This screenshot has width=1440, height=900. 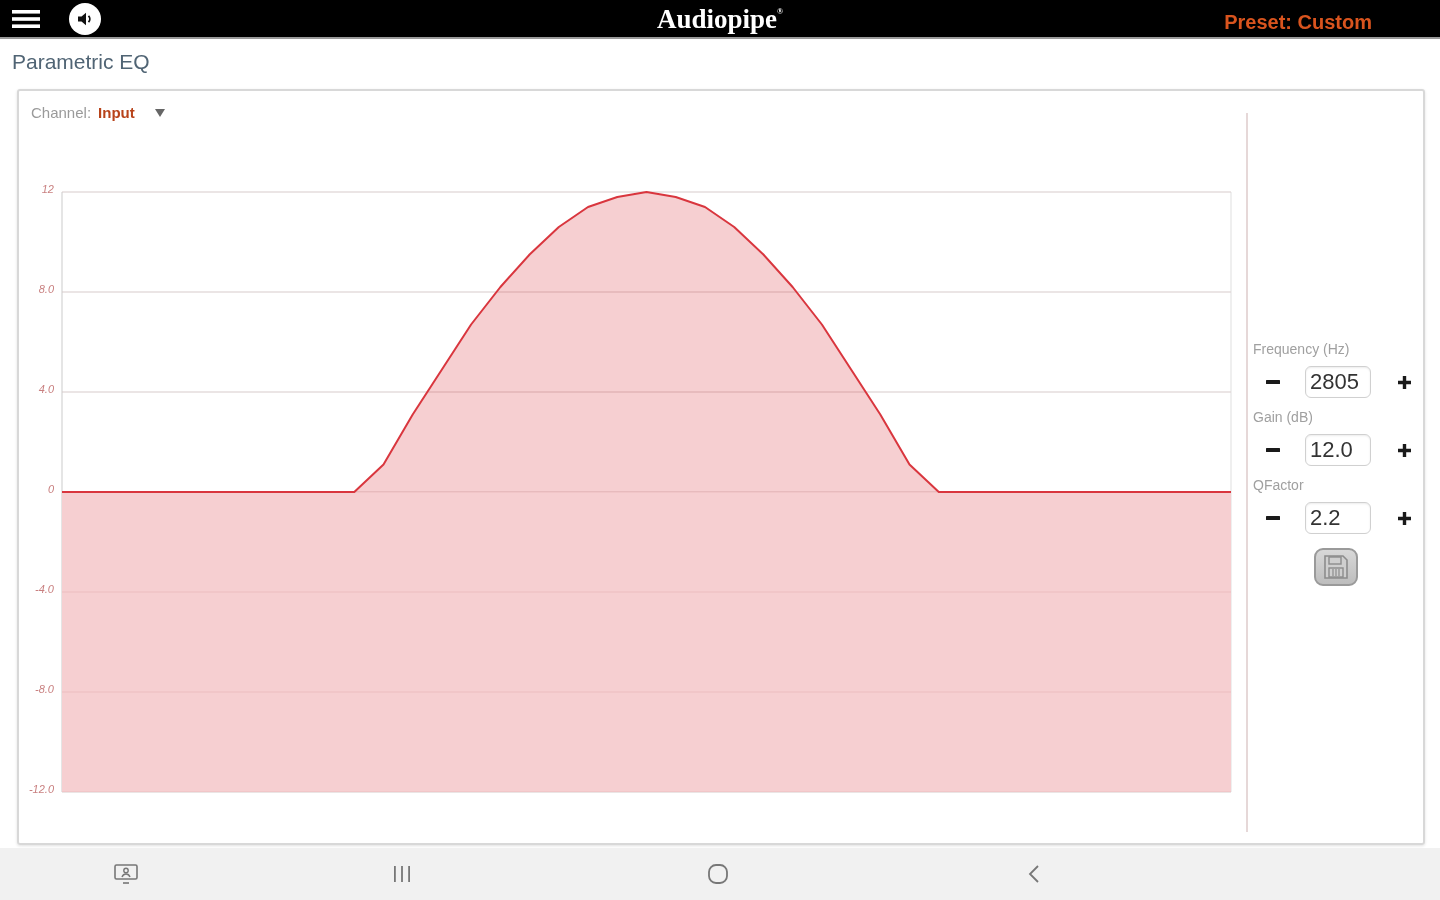 I want to click on save-button, so click(x=1335, y=567).